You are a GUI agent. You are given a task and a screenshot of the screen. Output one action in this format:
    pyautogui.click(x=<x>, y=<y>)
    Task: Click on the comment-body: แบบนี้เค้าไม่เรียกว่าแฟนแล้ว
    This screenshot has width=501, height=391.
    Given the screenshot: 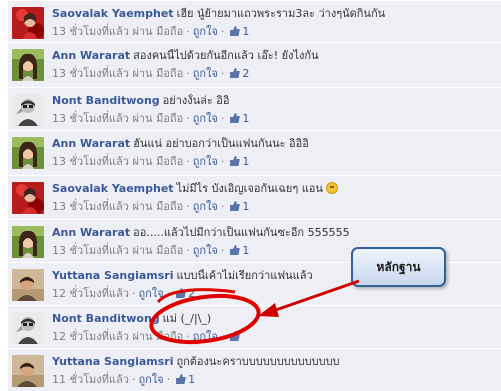 What is the action you would take?
    pyautogui.click(x=244, y=275)
    